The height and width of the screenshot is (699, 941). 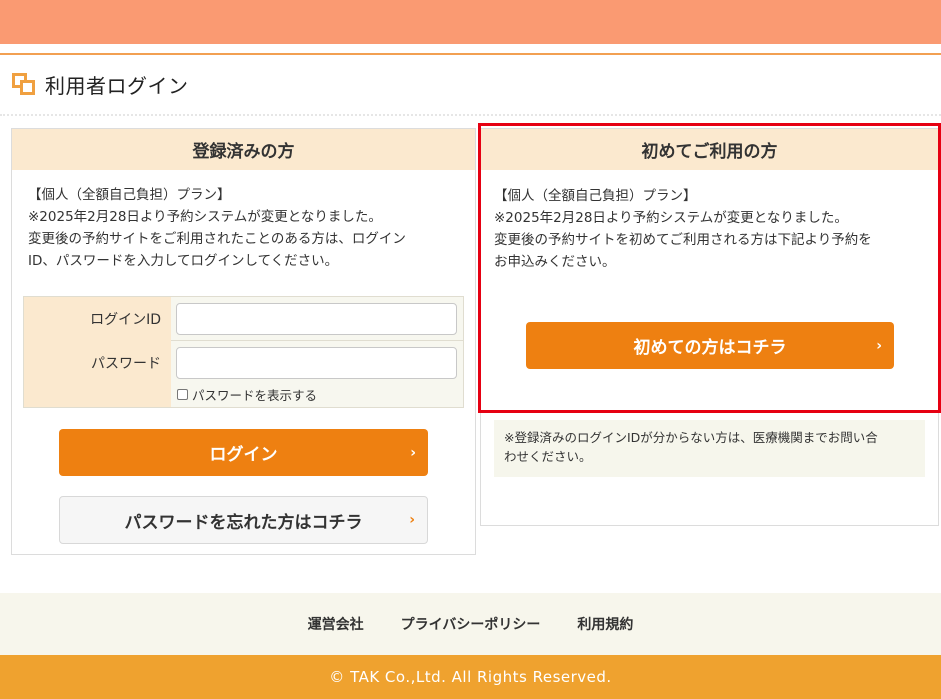 What do you see at coordinates (555, 262) in the screenshot?
I see `notice-line: お申込みください。` at bounding box center [555, 262].